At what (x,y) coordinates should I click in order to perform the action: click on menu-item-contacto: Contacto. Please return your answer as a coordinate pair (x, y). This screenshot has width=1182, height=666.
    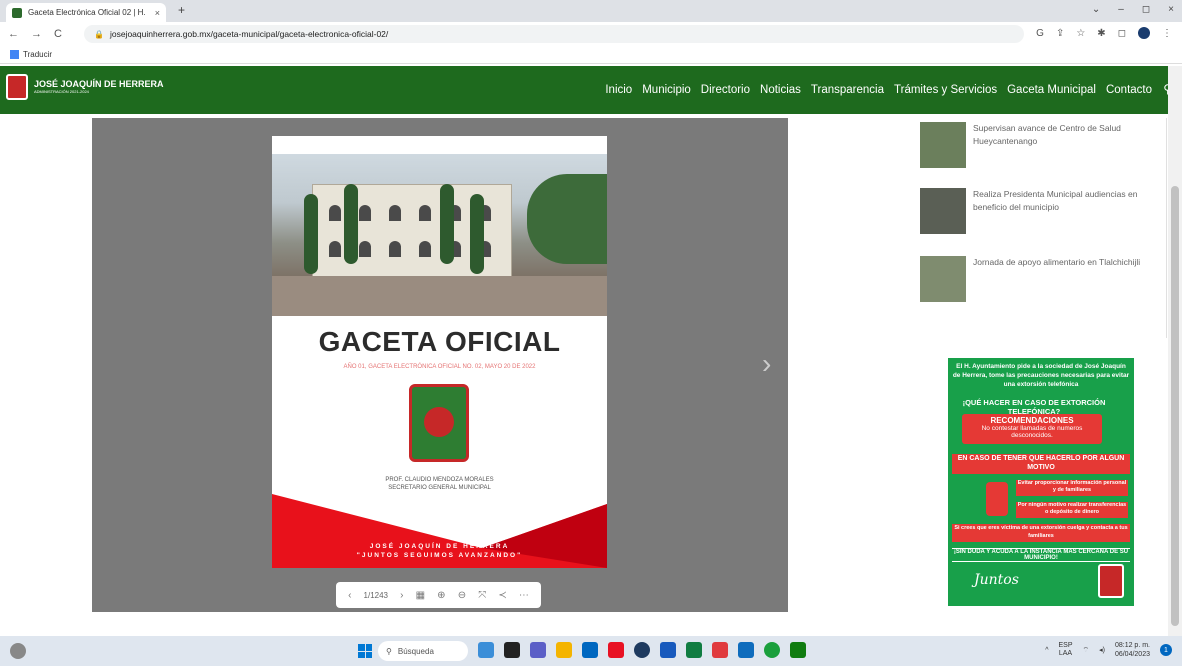
    Looking at the image, I should click on (1129, 90).